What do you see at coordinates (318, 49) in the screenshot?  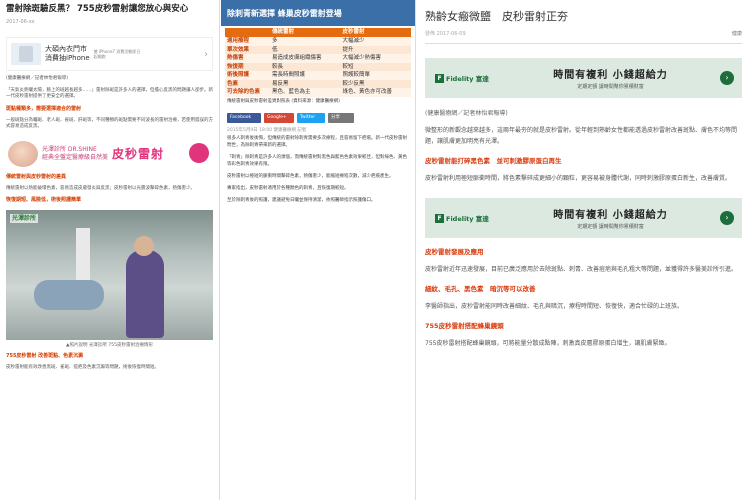 I see `table-row: 單次效果 低 提升` at bounding box center [318, 49].